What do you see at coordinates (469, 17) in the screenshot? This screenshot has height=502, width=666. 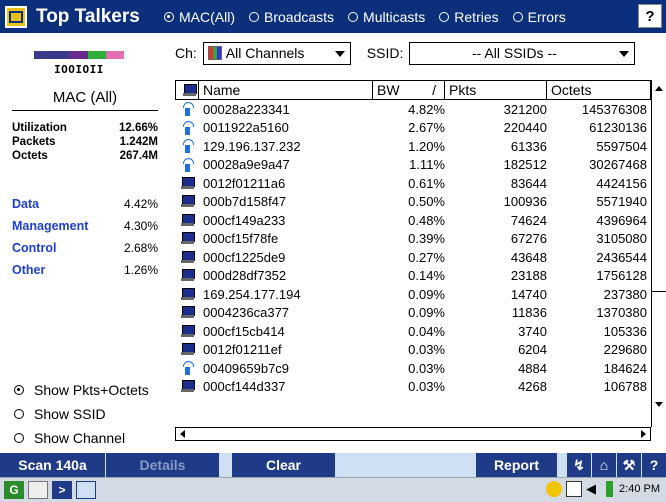 I see `view-mode-retries: Retries` at bounding box center [469, 17].